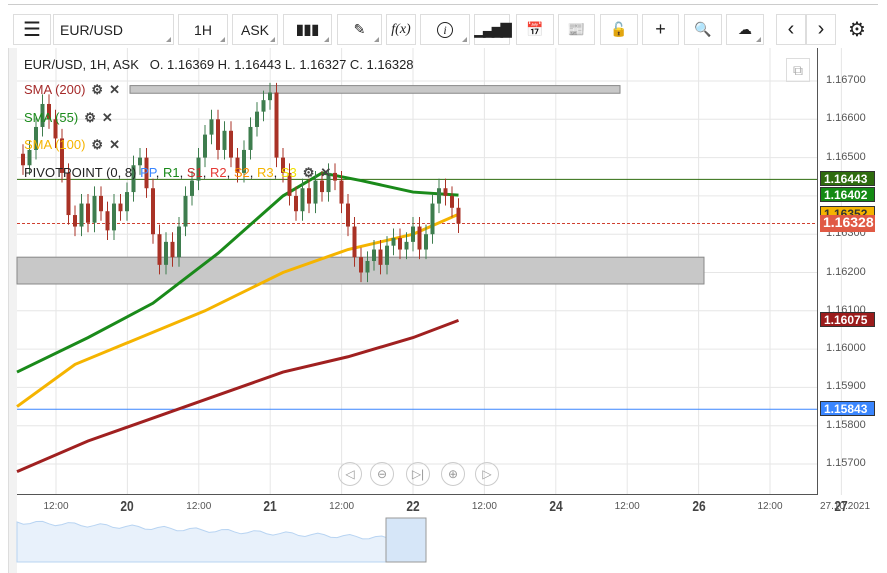 The image size is (887, 573). I want to click on x-tick-label: 26, so click(698, 506).